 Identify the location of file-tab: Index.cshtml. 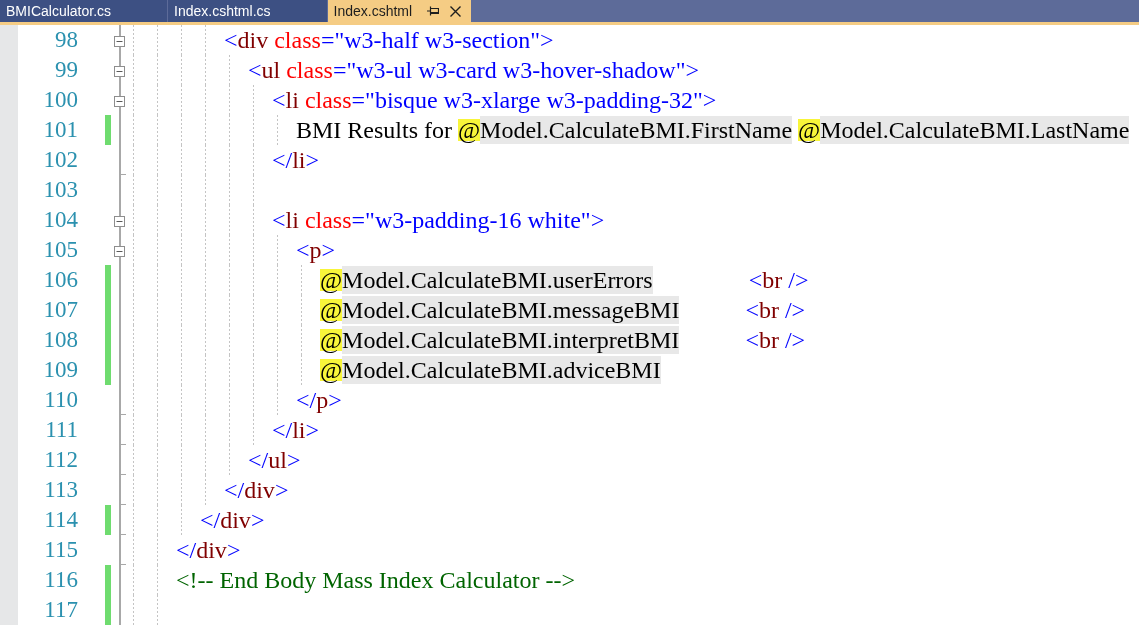
(399, 11).